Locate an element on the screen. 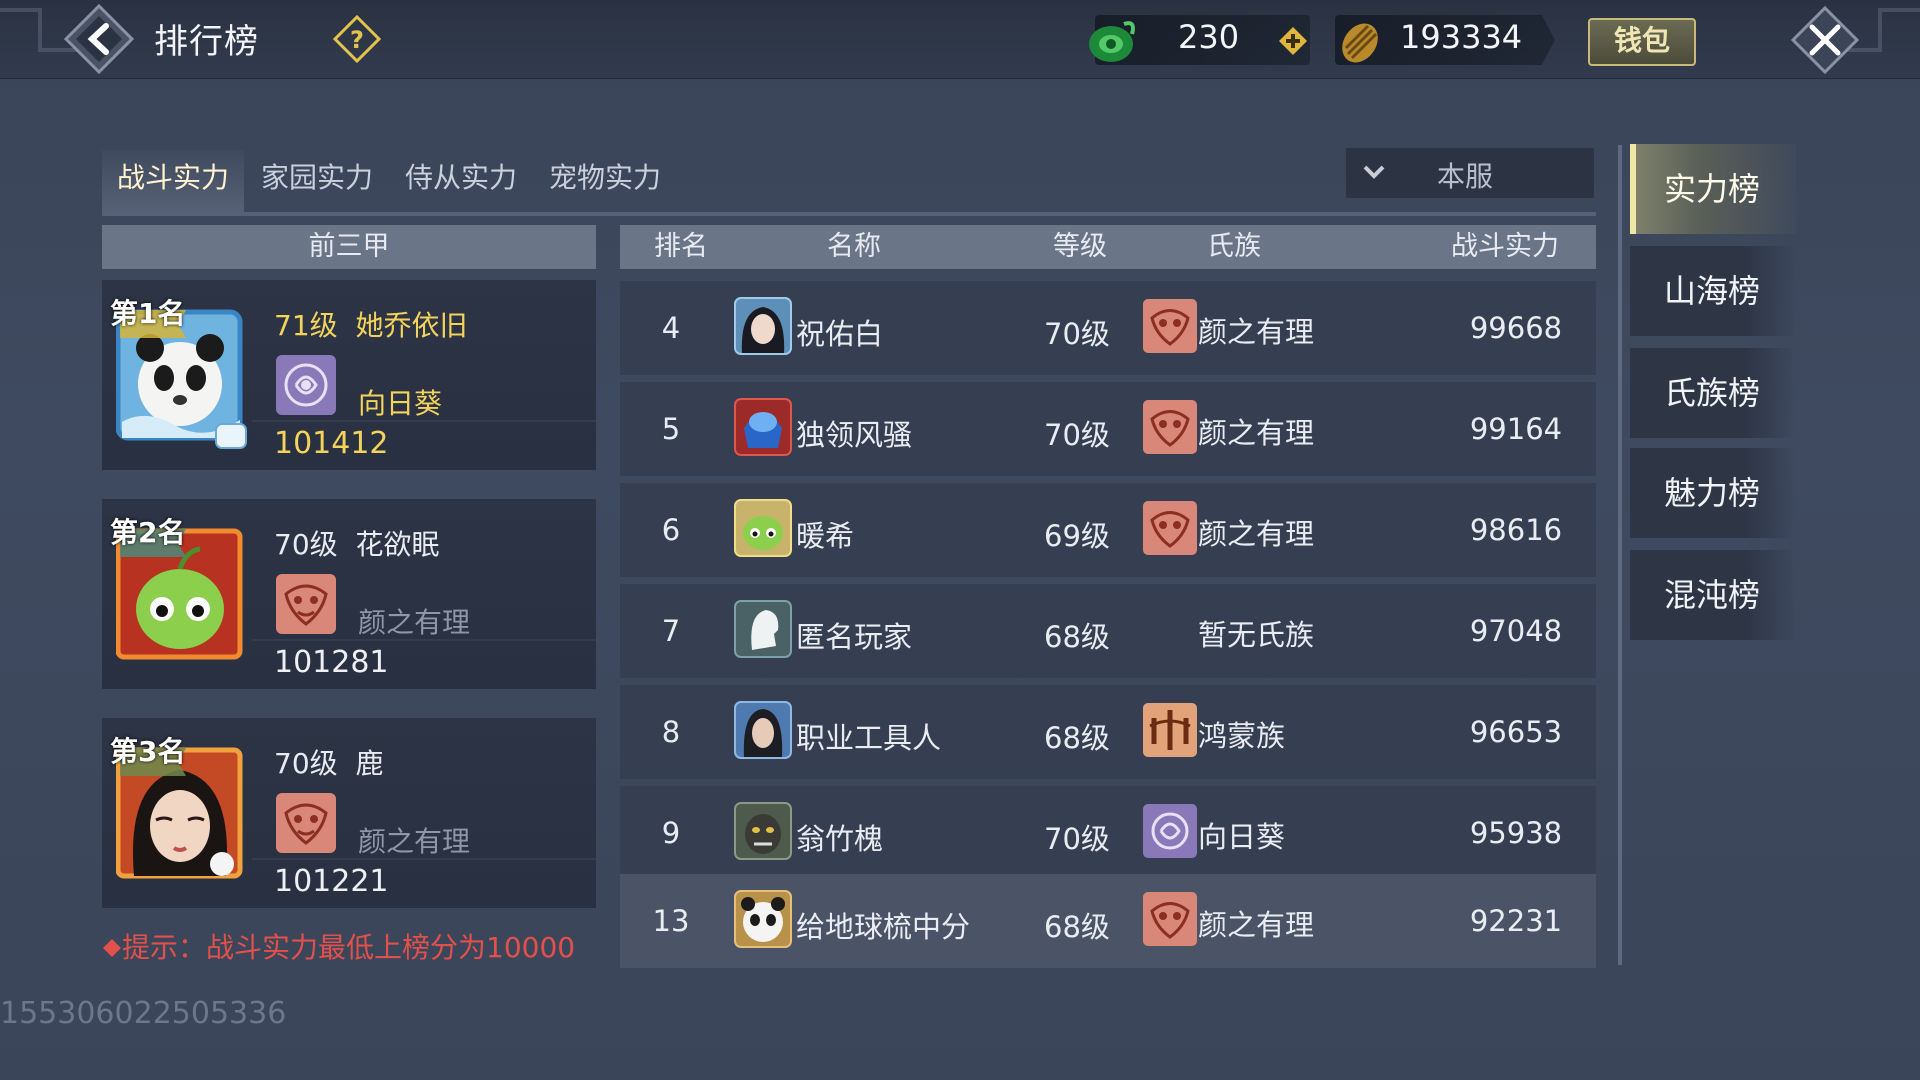  back-arrow-icon is located at coordinates (99, 39).